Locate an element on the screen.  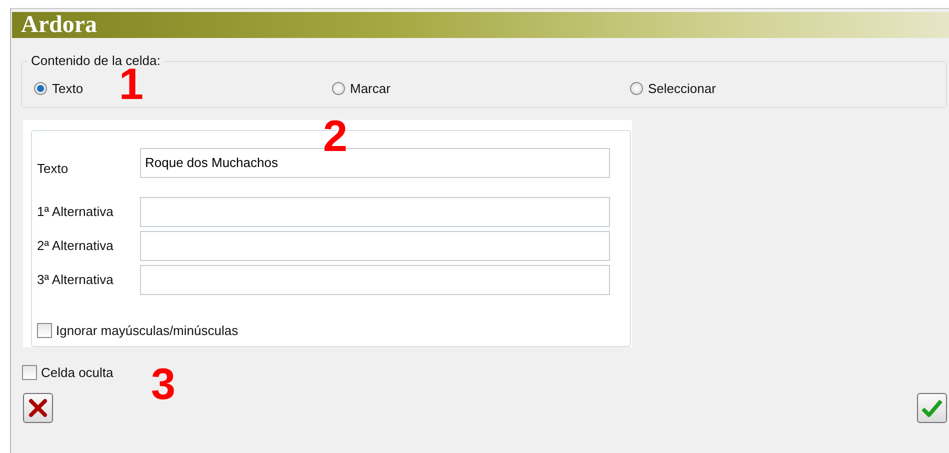
field-label: 3ª Alternativa is located at coordinates (75, 279).